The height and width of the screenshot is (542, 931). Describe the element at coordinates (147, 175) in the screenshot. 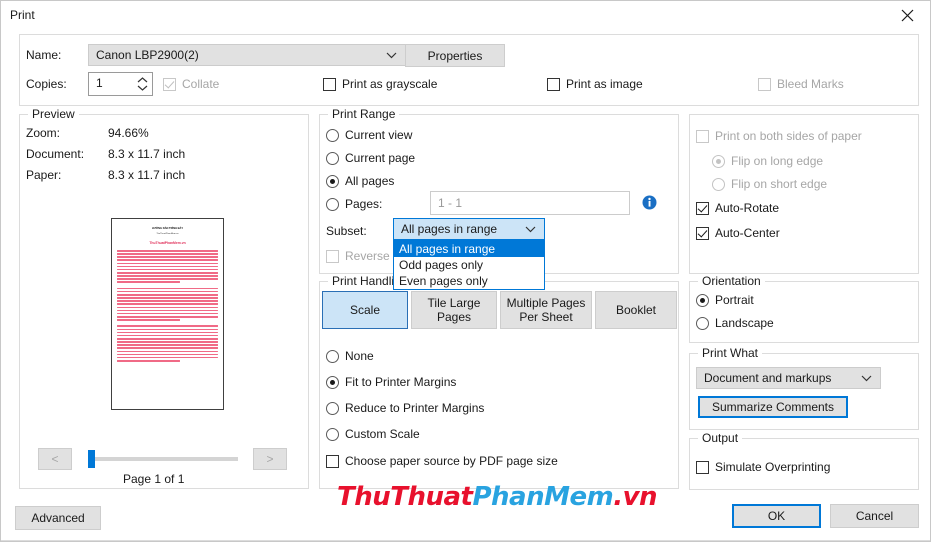

I see `paper-value: 8.3 x 11.7 inch` at that location.